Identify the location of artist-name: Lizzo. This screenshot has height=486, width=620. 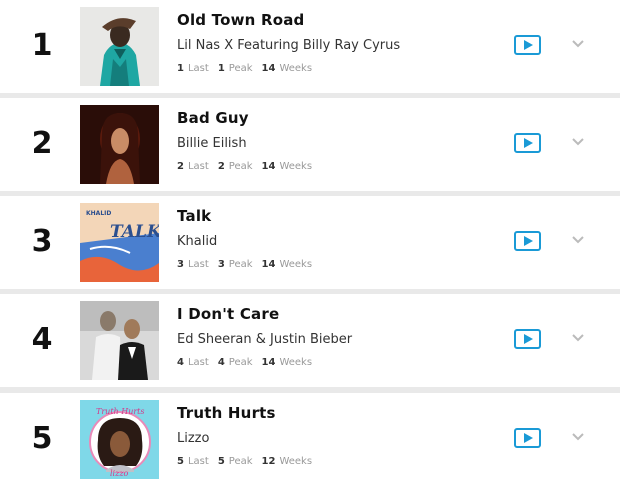
(193, 439).